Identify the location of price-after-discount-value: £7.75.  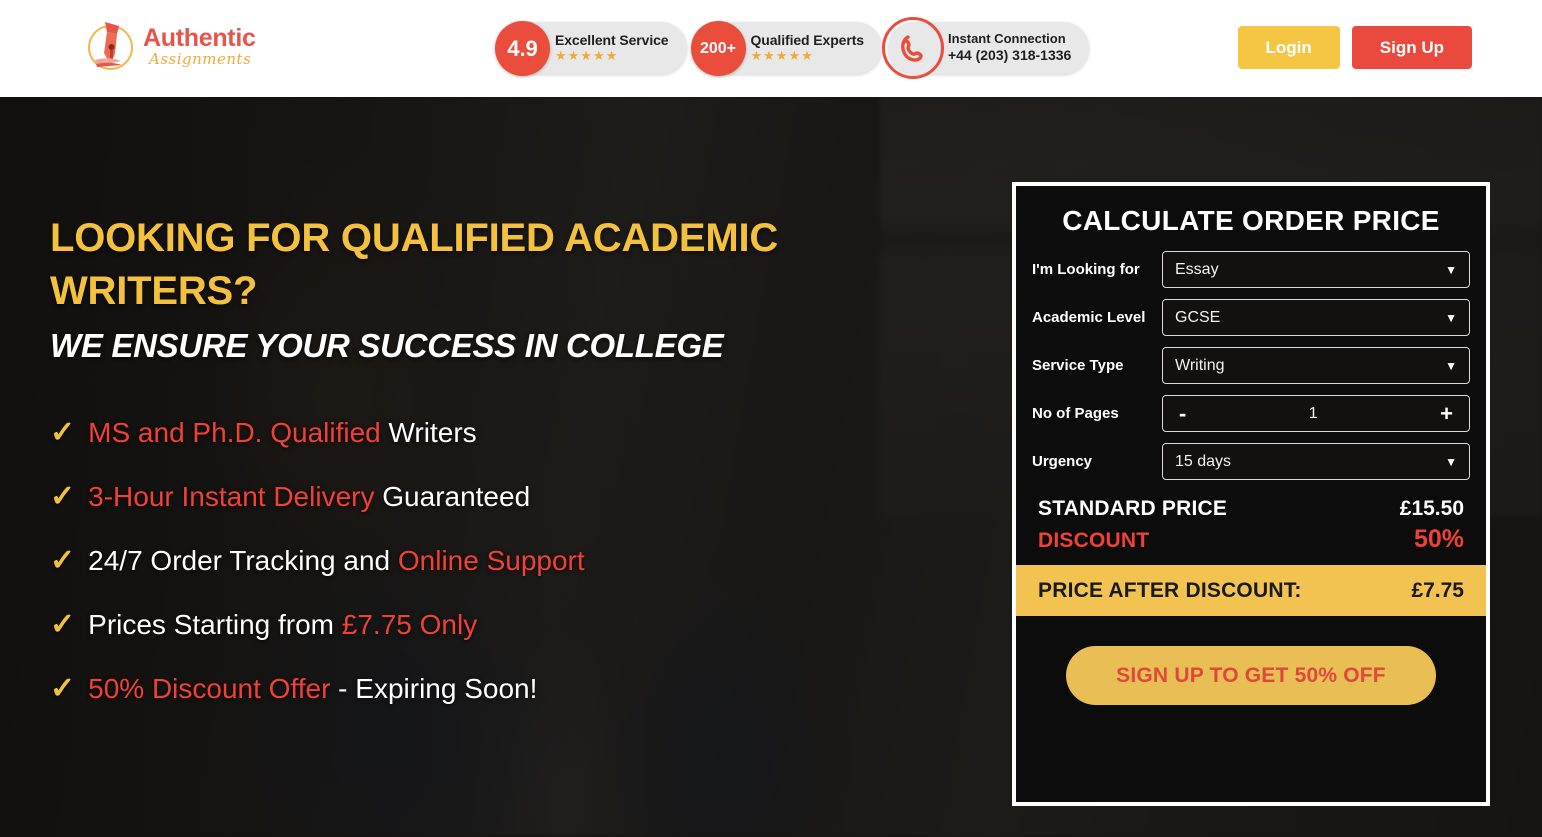
(1437, 590).